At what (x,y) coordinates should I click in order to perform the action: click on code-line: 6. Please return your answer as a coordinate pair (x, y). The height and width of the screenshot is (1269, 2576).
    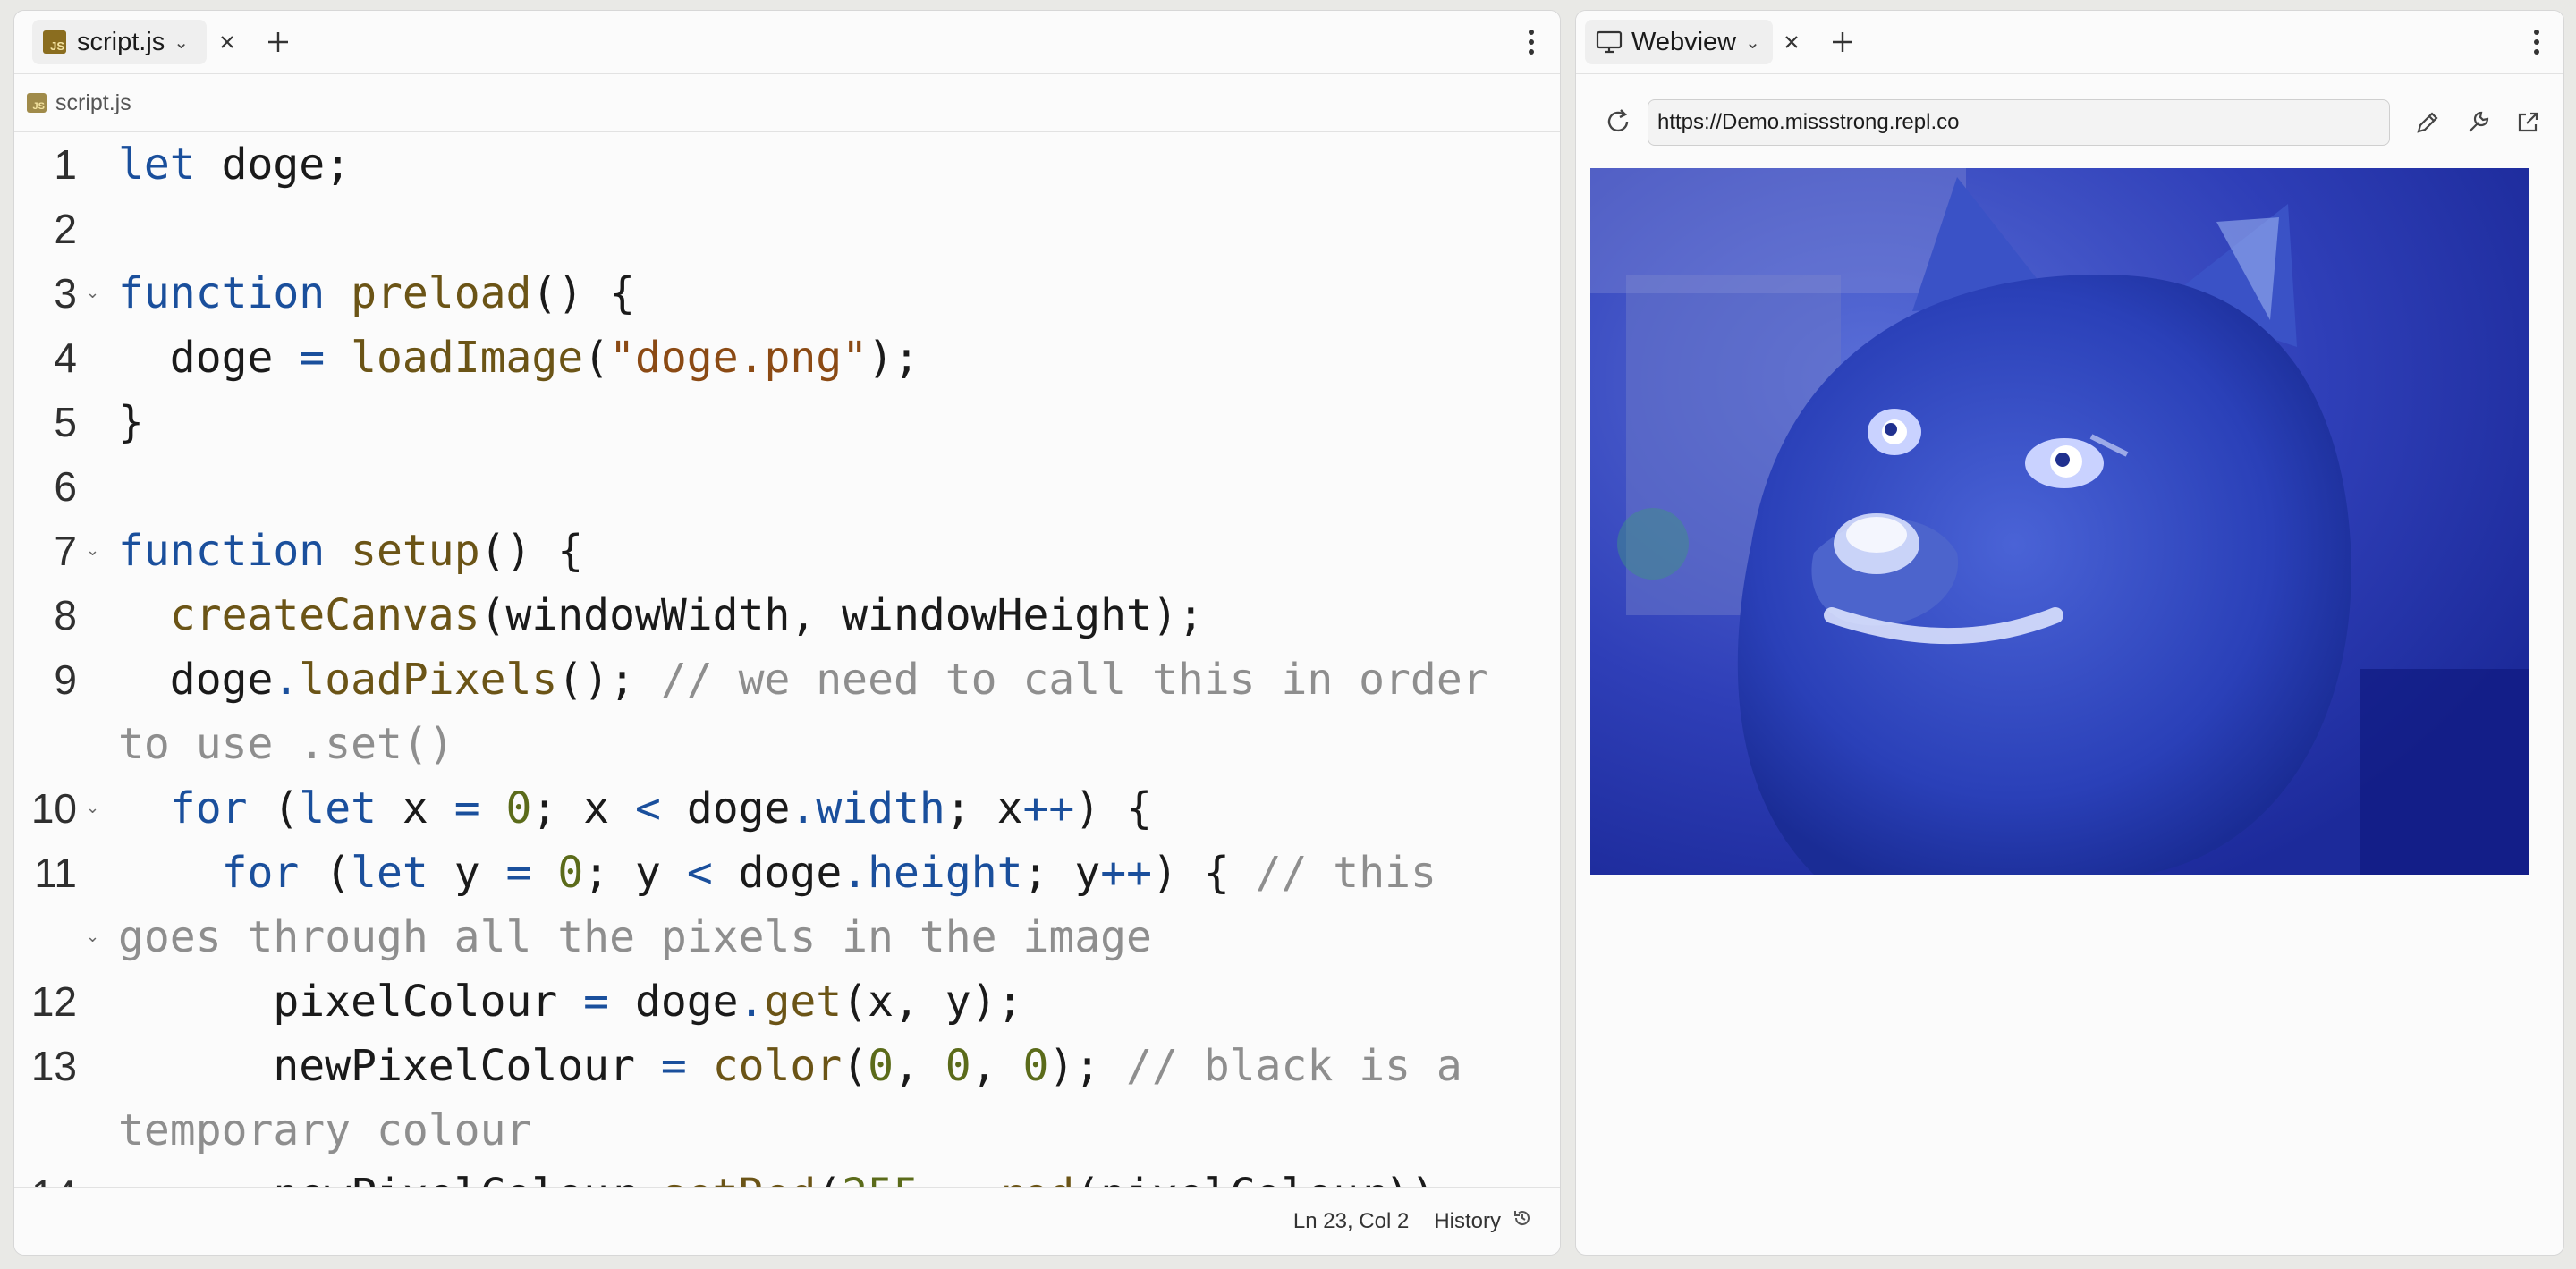
    Looking at the image, I should click on (787, 486).